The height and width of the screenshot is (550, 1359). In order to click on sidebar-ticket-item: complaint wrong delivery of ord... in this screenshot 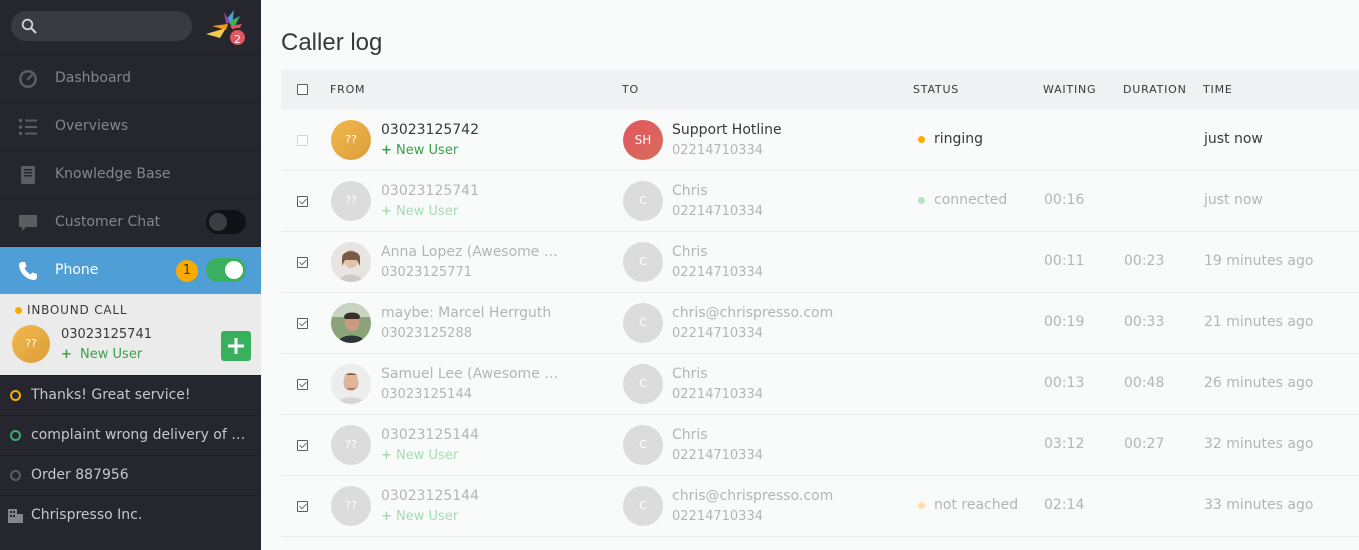, I will do `click(130, 435)`.